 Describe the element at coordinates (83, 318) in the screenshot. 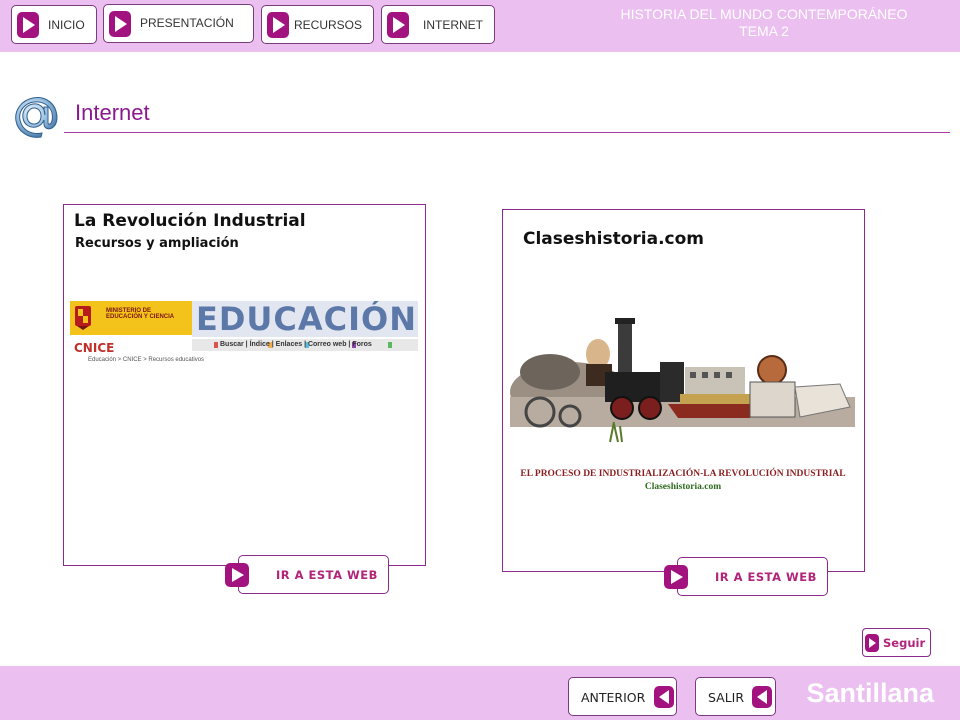

I see `coat-of-arms-icon` at that location.